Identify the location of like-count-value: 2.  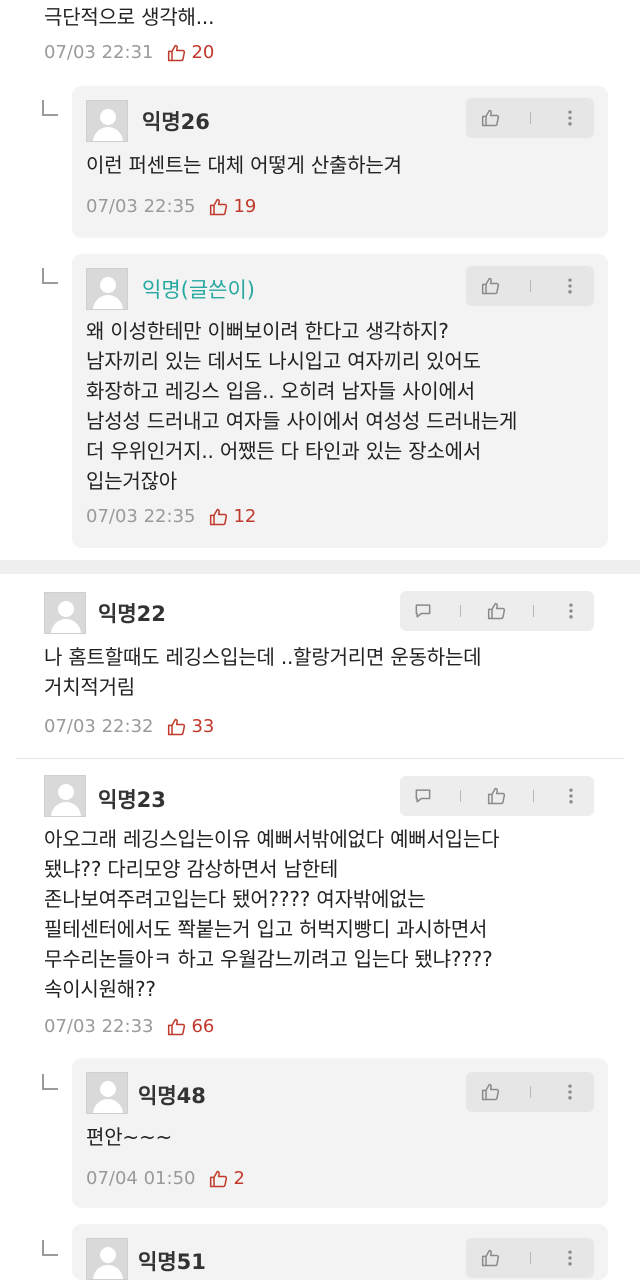
(239, 1178).